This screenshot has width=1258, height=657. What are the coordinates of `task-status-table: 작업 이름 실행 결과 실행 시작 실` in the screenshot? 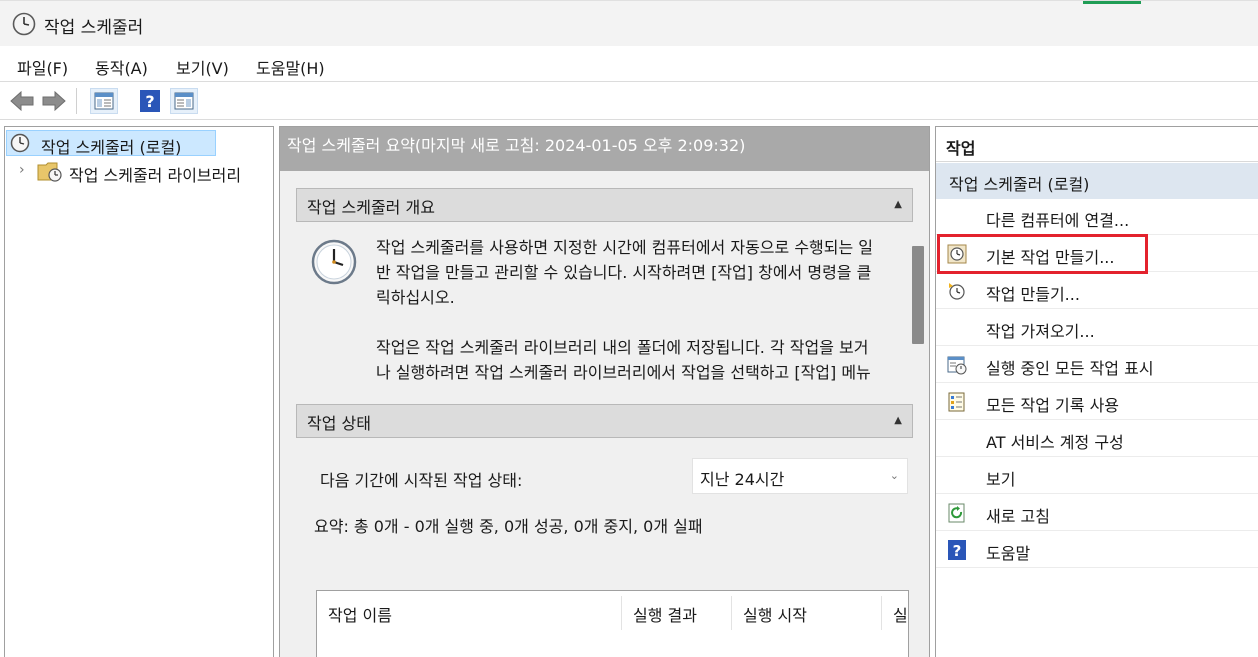 It's located at (612, 623).